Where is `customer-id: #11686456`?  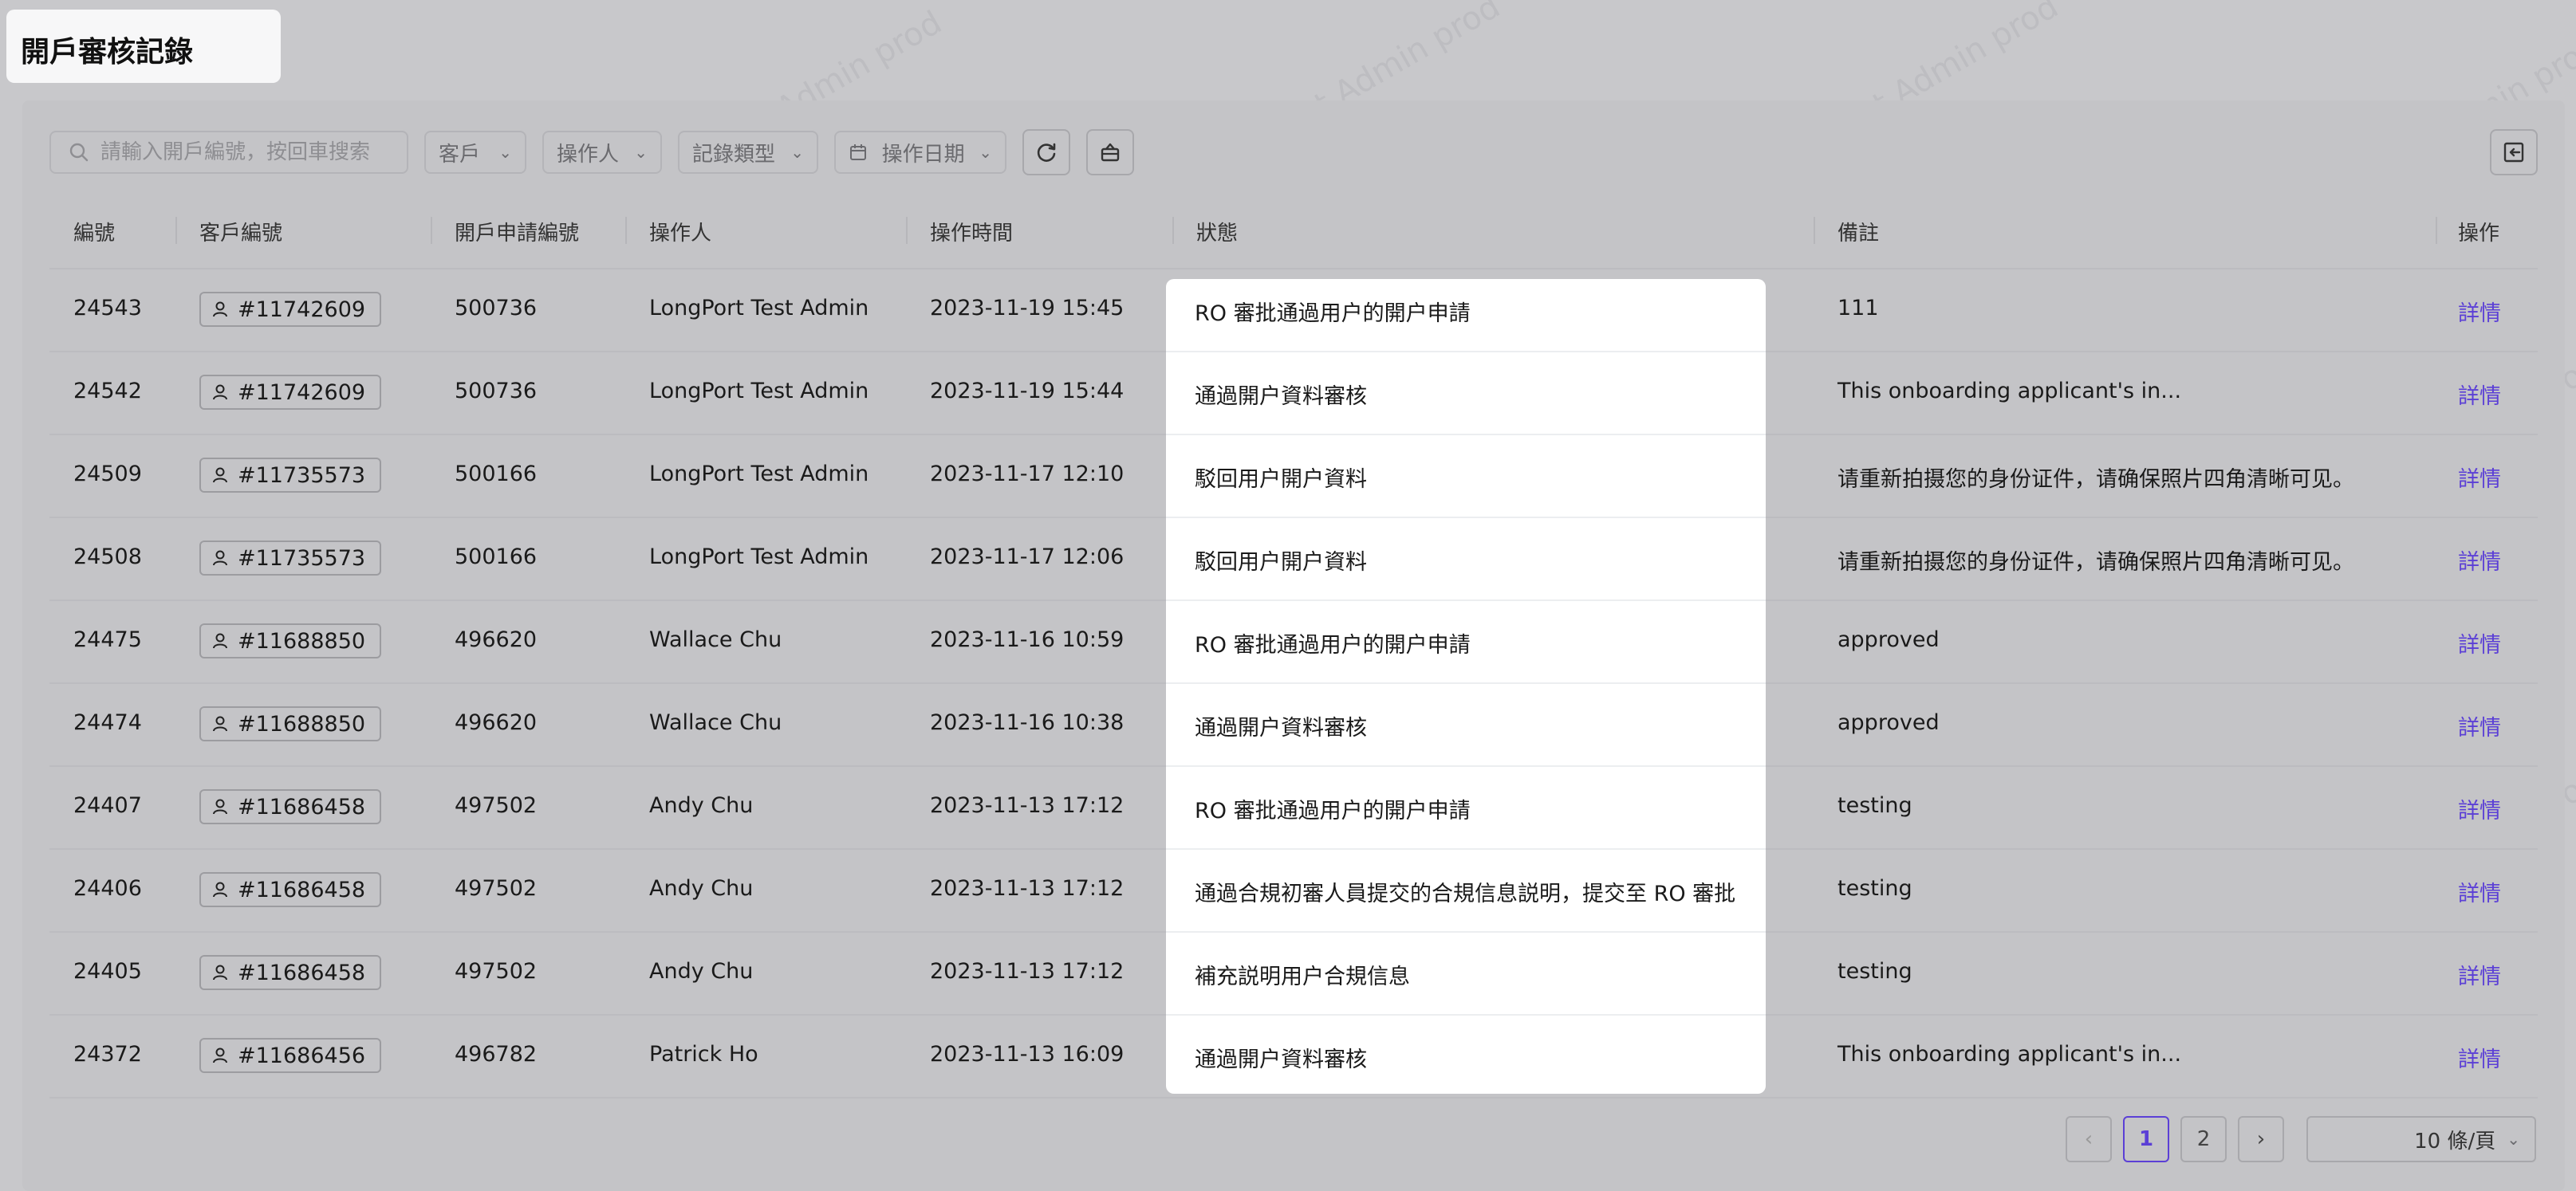 customer-id: #11686456 is located at coordinates (302, 1055).